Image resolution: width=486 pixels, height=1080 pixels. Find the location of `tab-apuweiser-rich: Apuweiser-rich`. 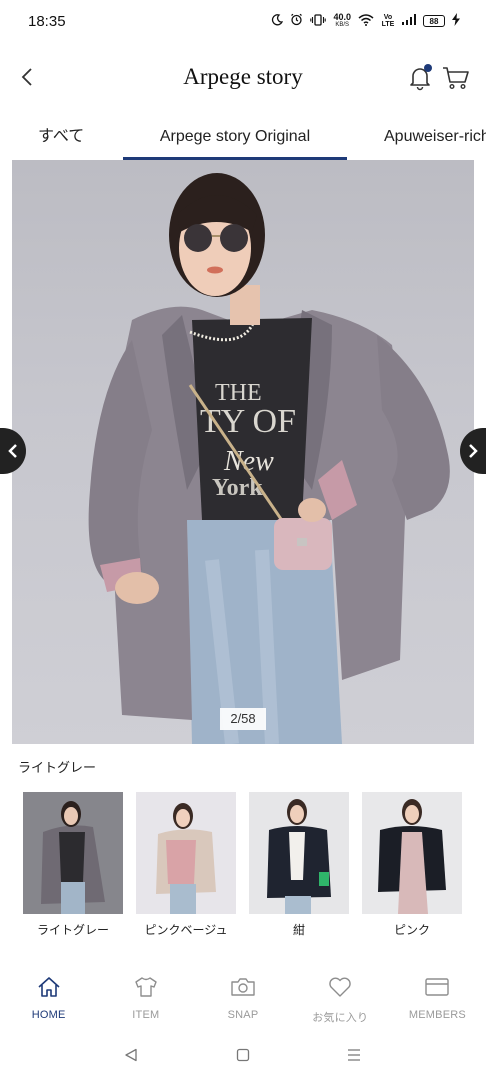

tab-apuweiser-rich: Apuweiser-rich is located at coordinates (435, 139).